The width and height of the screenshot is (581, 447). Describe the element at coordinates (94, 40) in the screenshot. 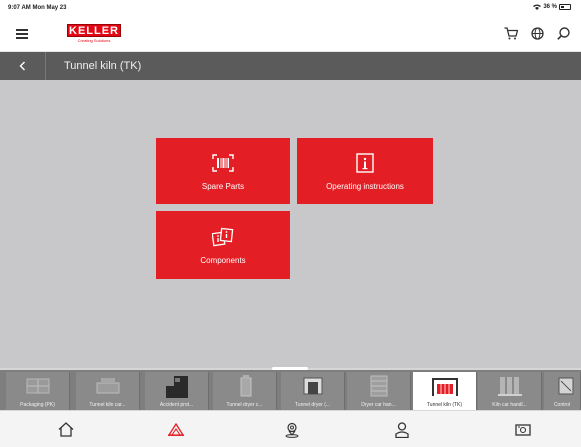

I see `logo-tagline: Creating Solutions` at that location.